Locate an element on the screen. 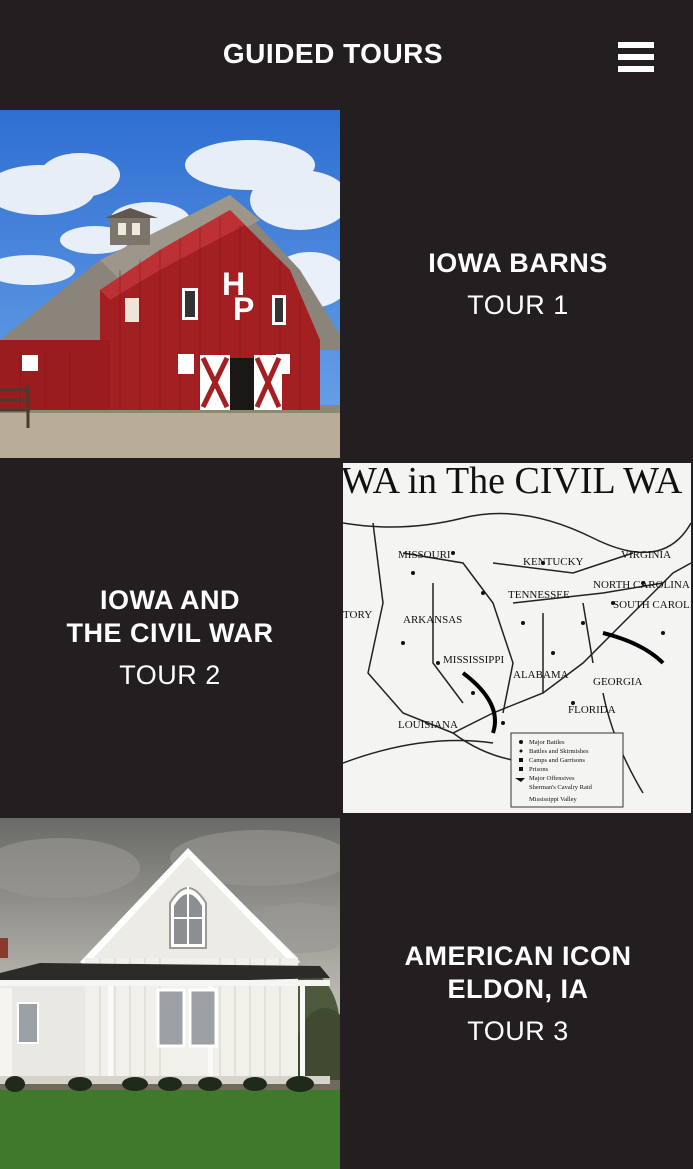 The height and width of the screenshot is (1169, 693). tour-2-subtitle: TOUR 2 is located at coordinates (170, 674).